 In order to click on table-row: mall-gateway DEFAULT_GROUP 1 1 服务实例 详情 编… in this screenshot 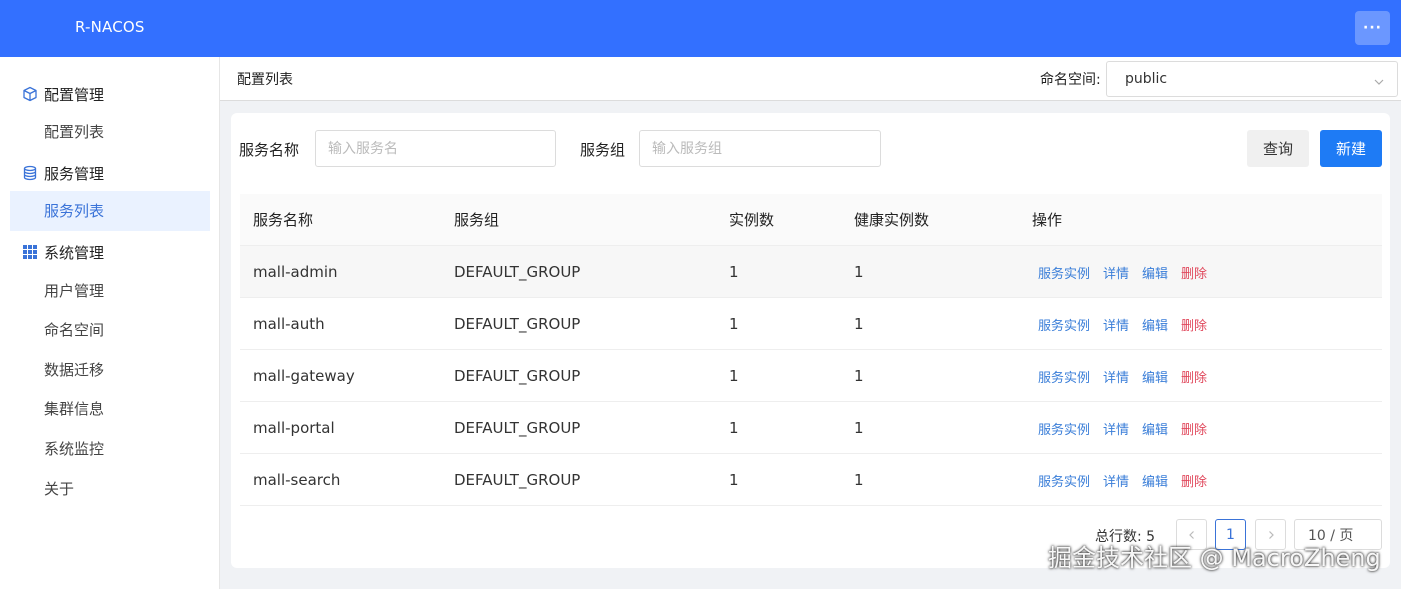, I will do `click(811, 376)`.